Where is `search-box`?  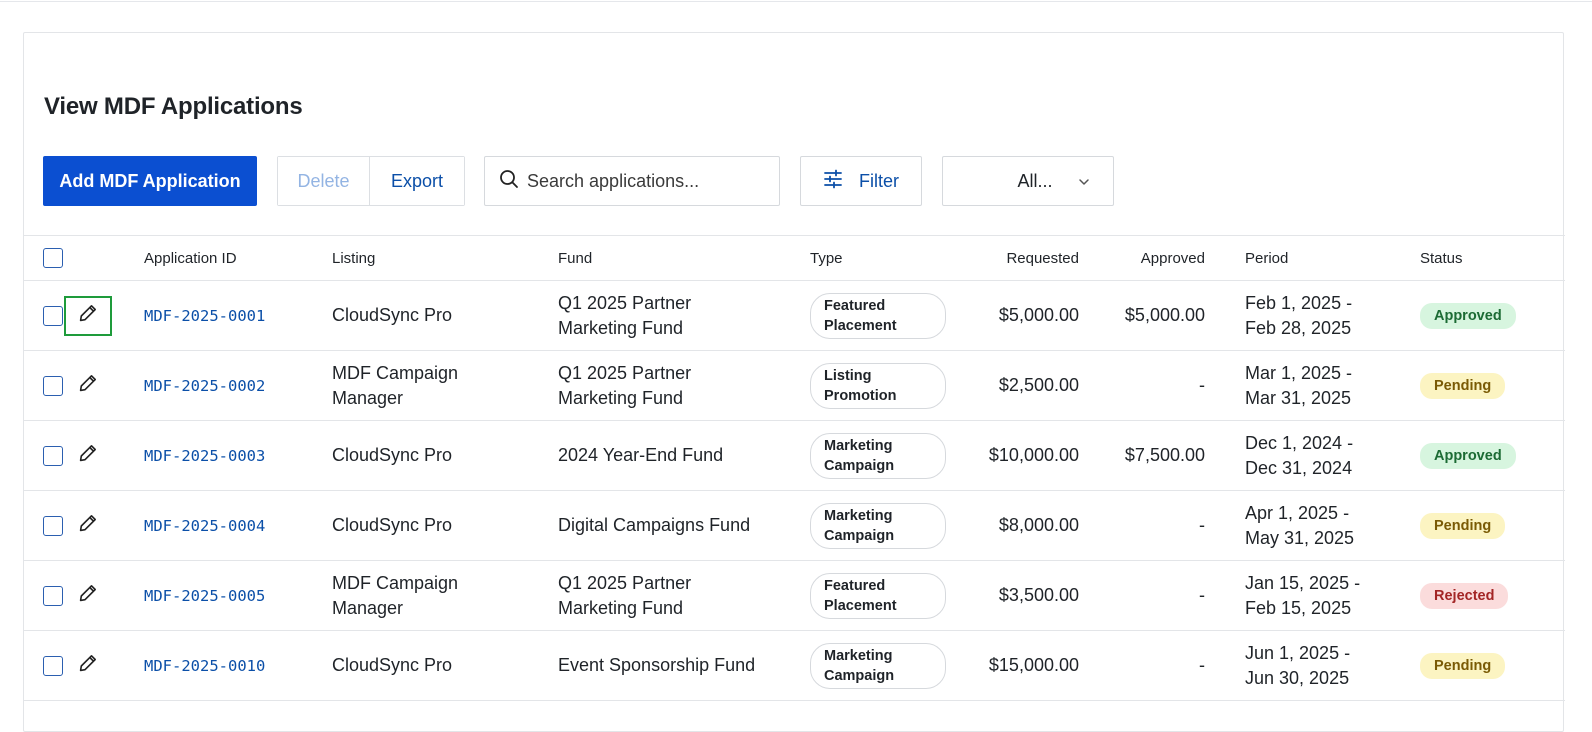
search-box is located at coordinates (632, 181).